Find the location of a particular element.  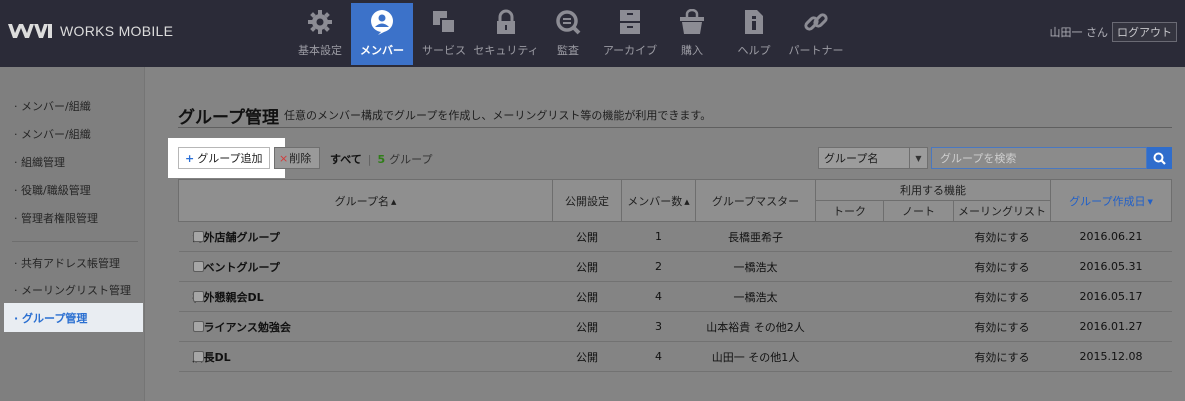

logout-button: ログアウト is located at coordinates (1144, 32).